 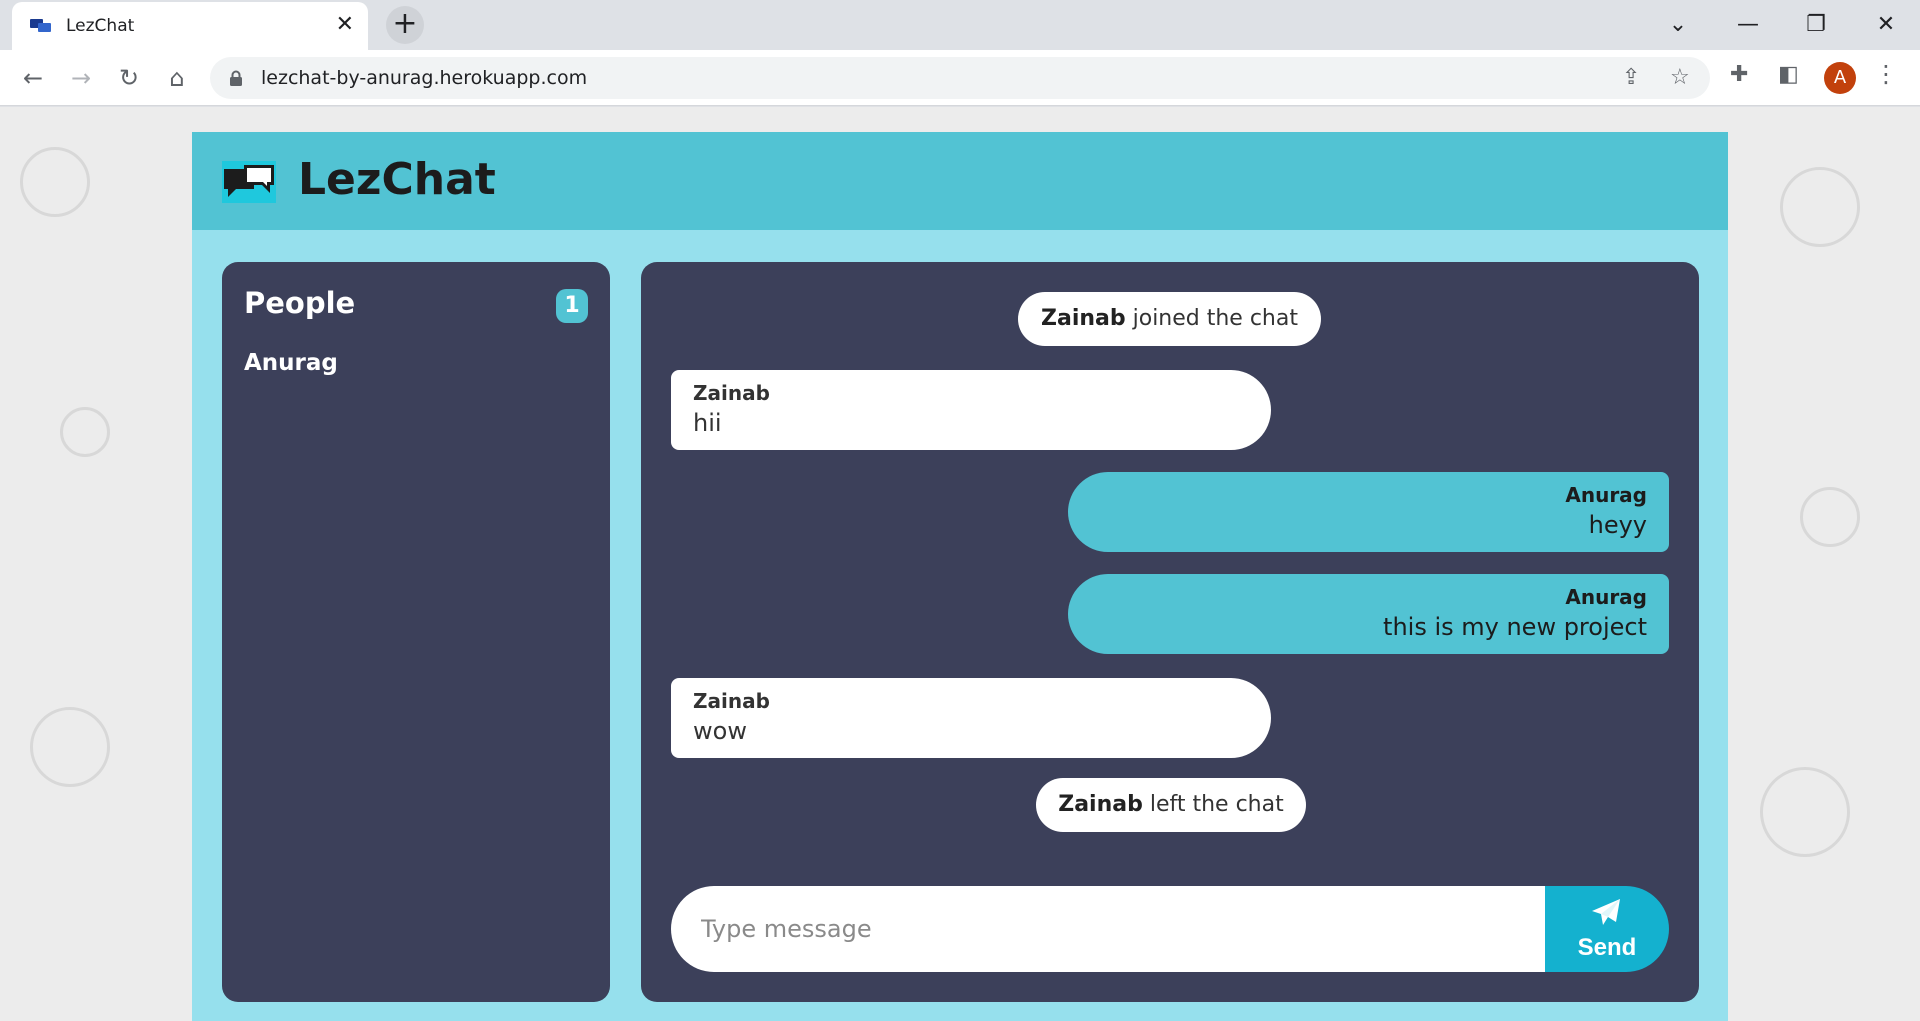 I want to click on star-icon: ☆, so click(x=1680, y=77).